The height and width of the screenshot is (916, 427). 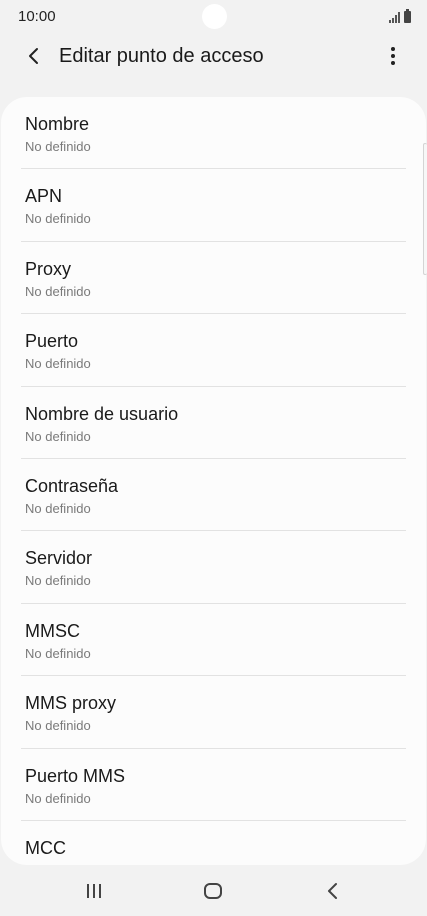 What do you see at coordinates (213, 278) in the screenshot?
I see `setting-item-proxy: Proxy No definido` at bounding box center [213, 278].